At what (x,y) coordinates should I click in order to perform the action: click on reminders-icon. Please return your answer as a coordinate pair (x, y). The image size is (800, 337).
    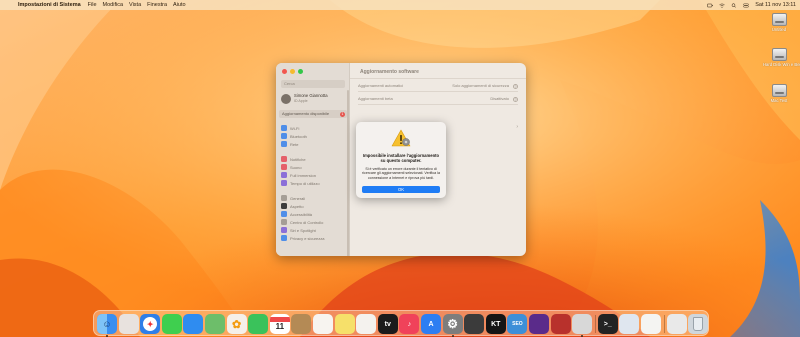
    Looking at the image, I should click on (323, 324).